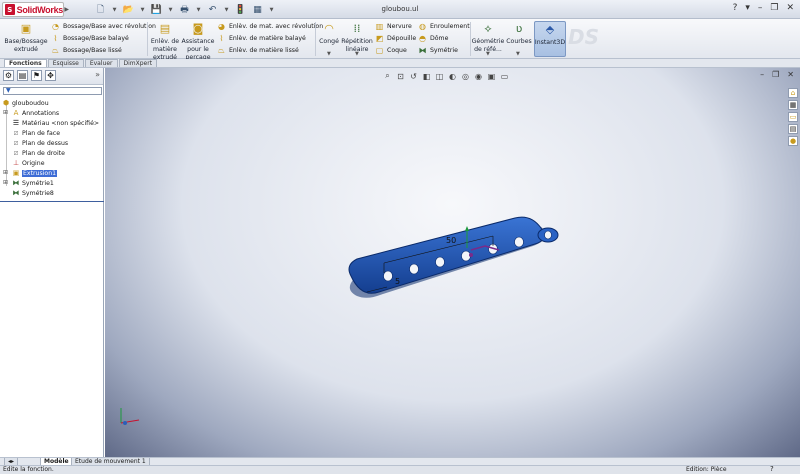  What do you see at coordinates (399, 26) in the screenshot?
I see `rib-label: Nervure` at bounding box center [399, 26].